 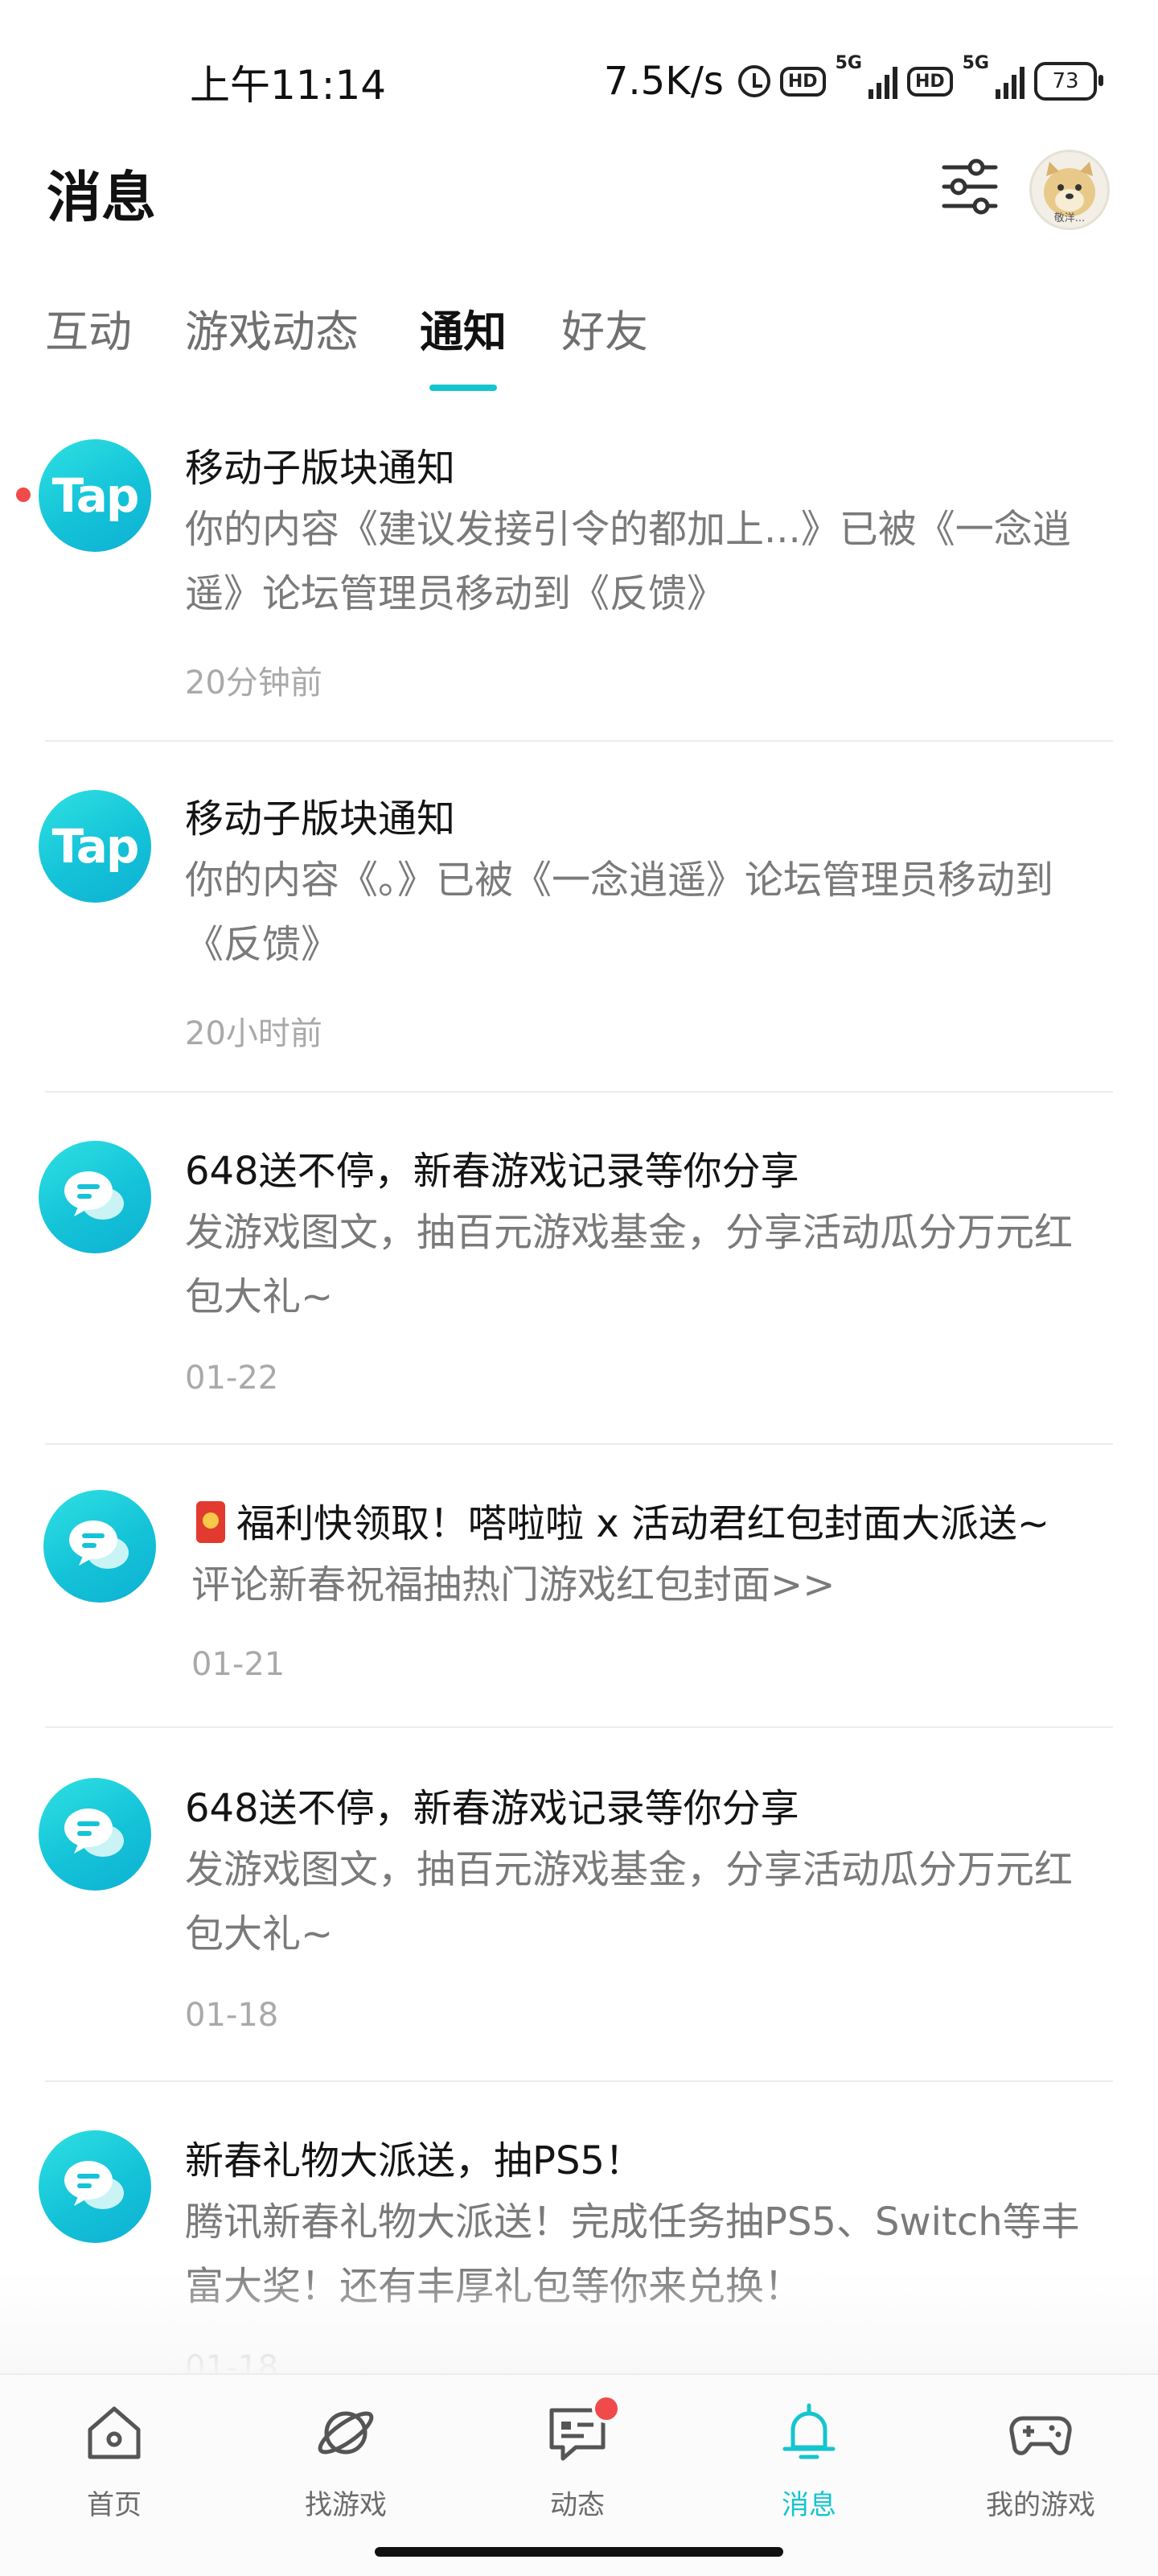 What do you see at coordinates (114, 2505) in the screenshot?
I see `nav-label: 首页` at bounding box center [114, 2505].